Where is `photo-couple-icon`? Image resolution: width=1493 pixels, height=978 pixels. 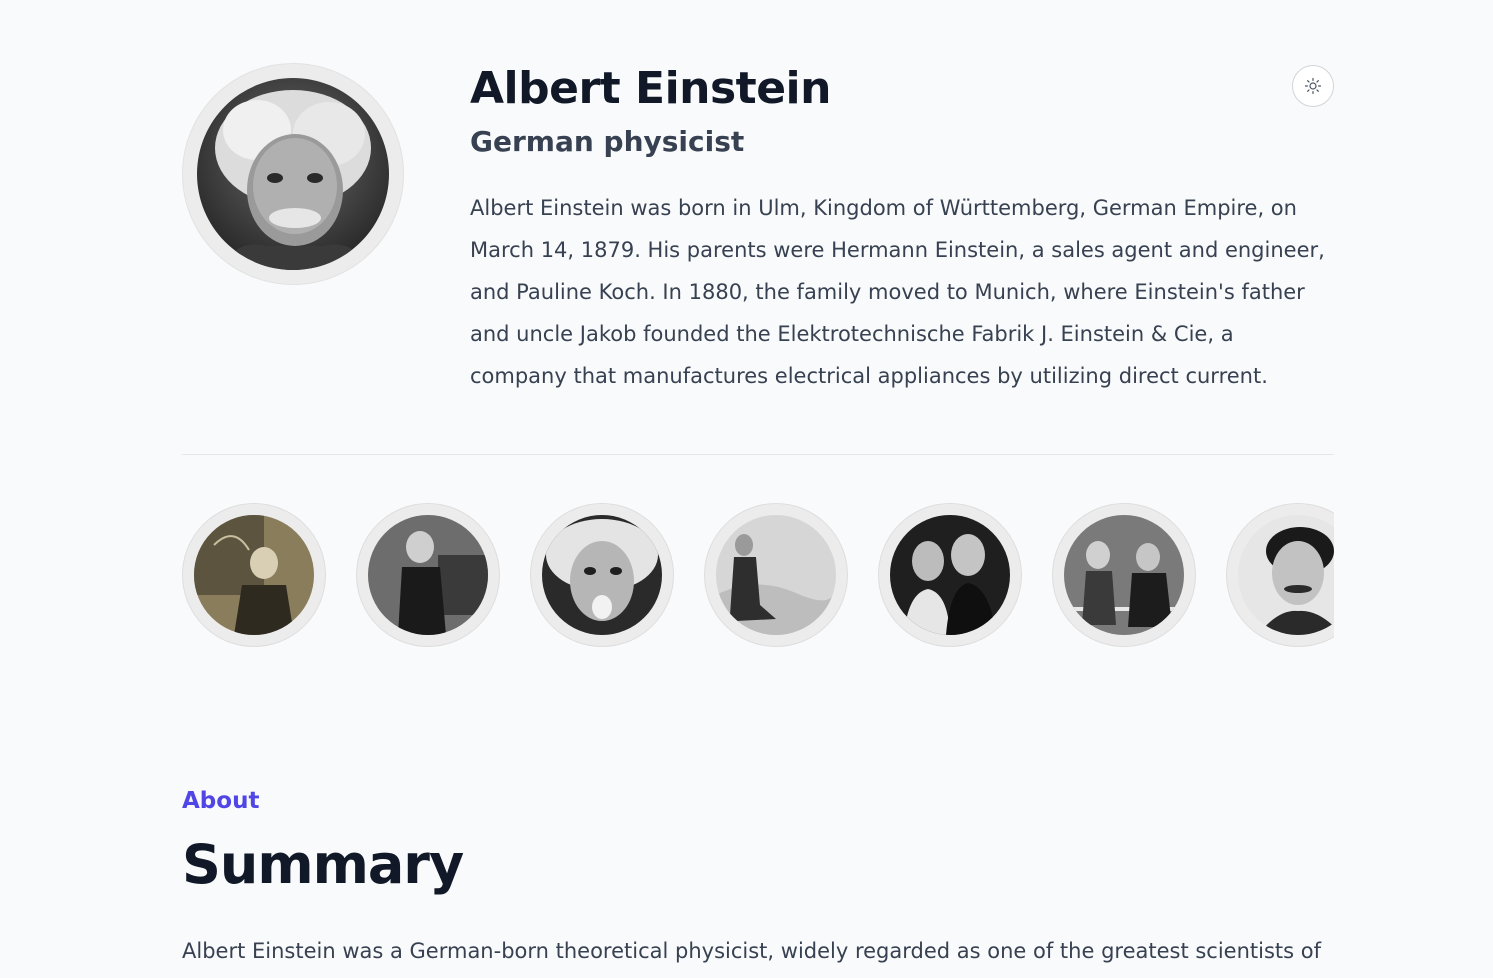
photo-couple-icon is located at coordinates (950, 575).